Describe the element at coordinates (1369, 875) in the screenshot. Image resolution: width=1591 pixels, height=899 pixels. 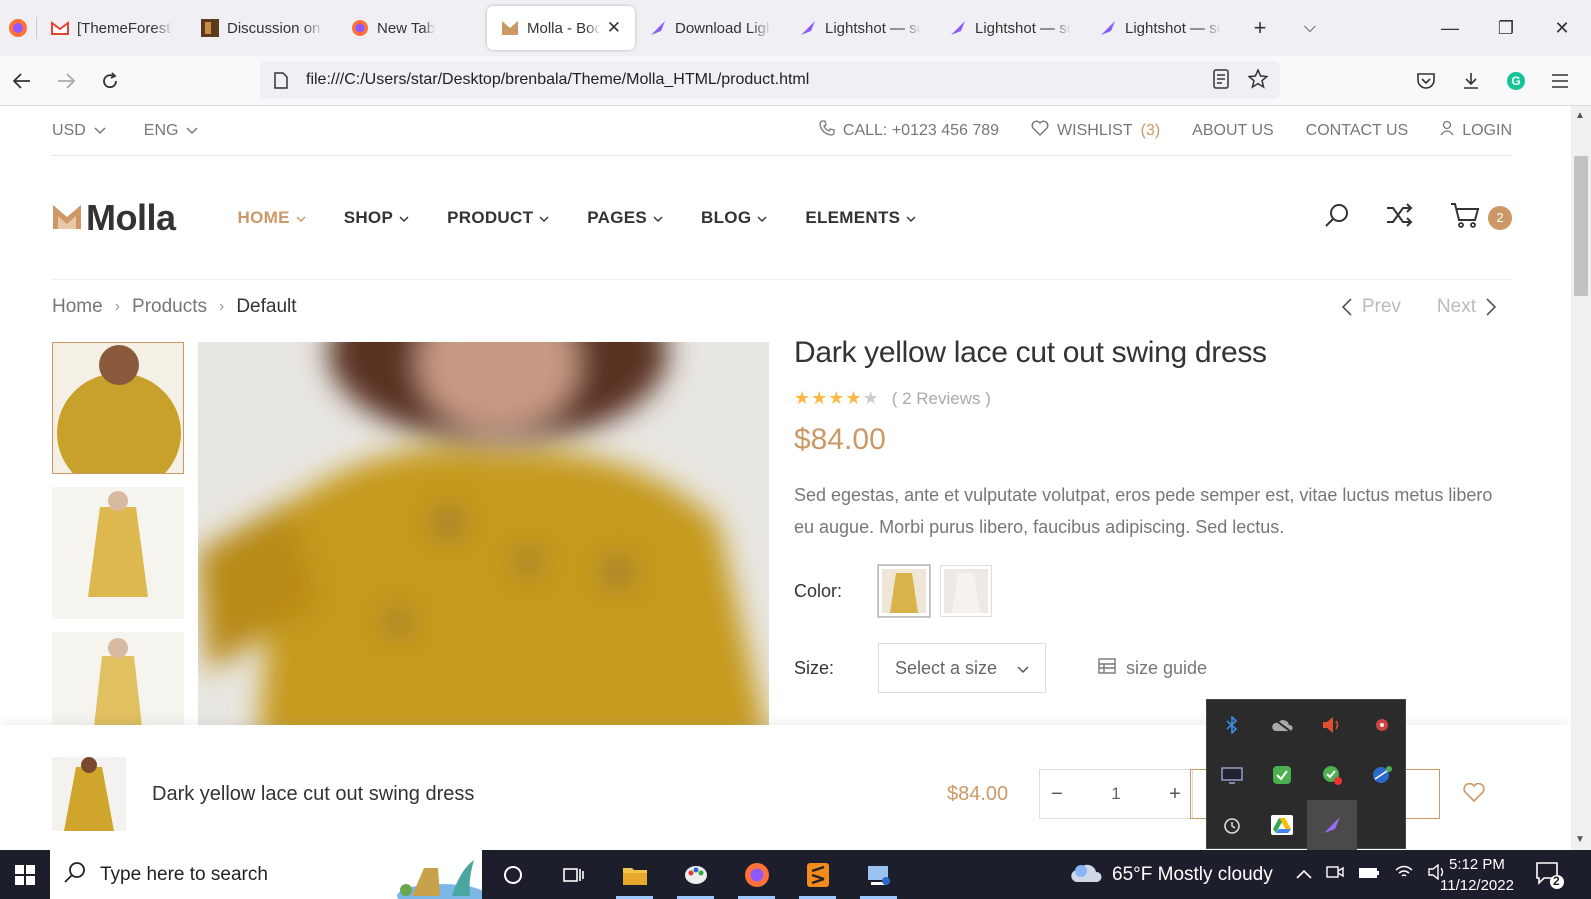
I see `battery-icon` at that location.